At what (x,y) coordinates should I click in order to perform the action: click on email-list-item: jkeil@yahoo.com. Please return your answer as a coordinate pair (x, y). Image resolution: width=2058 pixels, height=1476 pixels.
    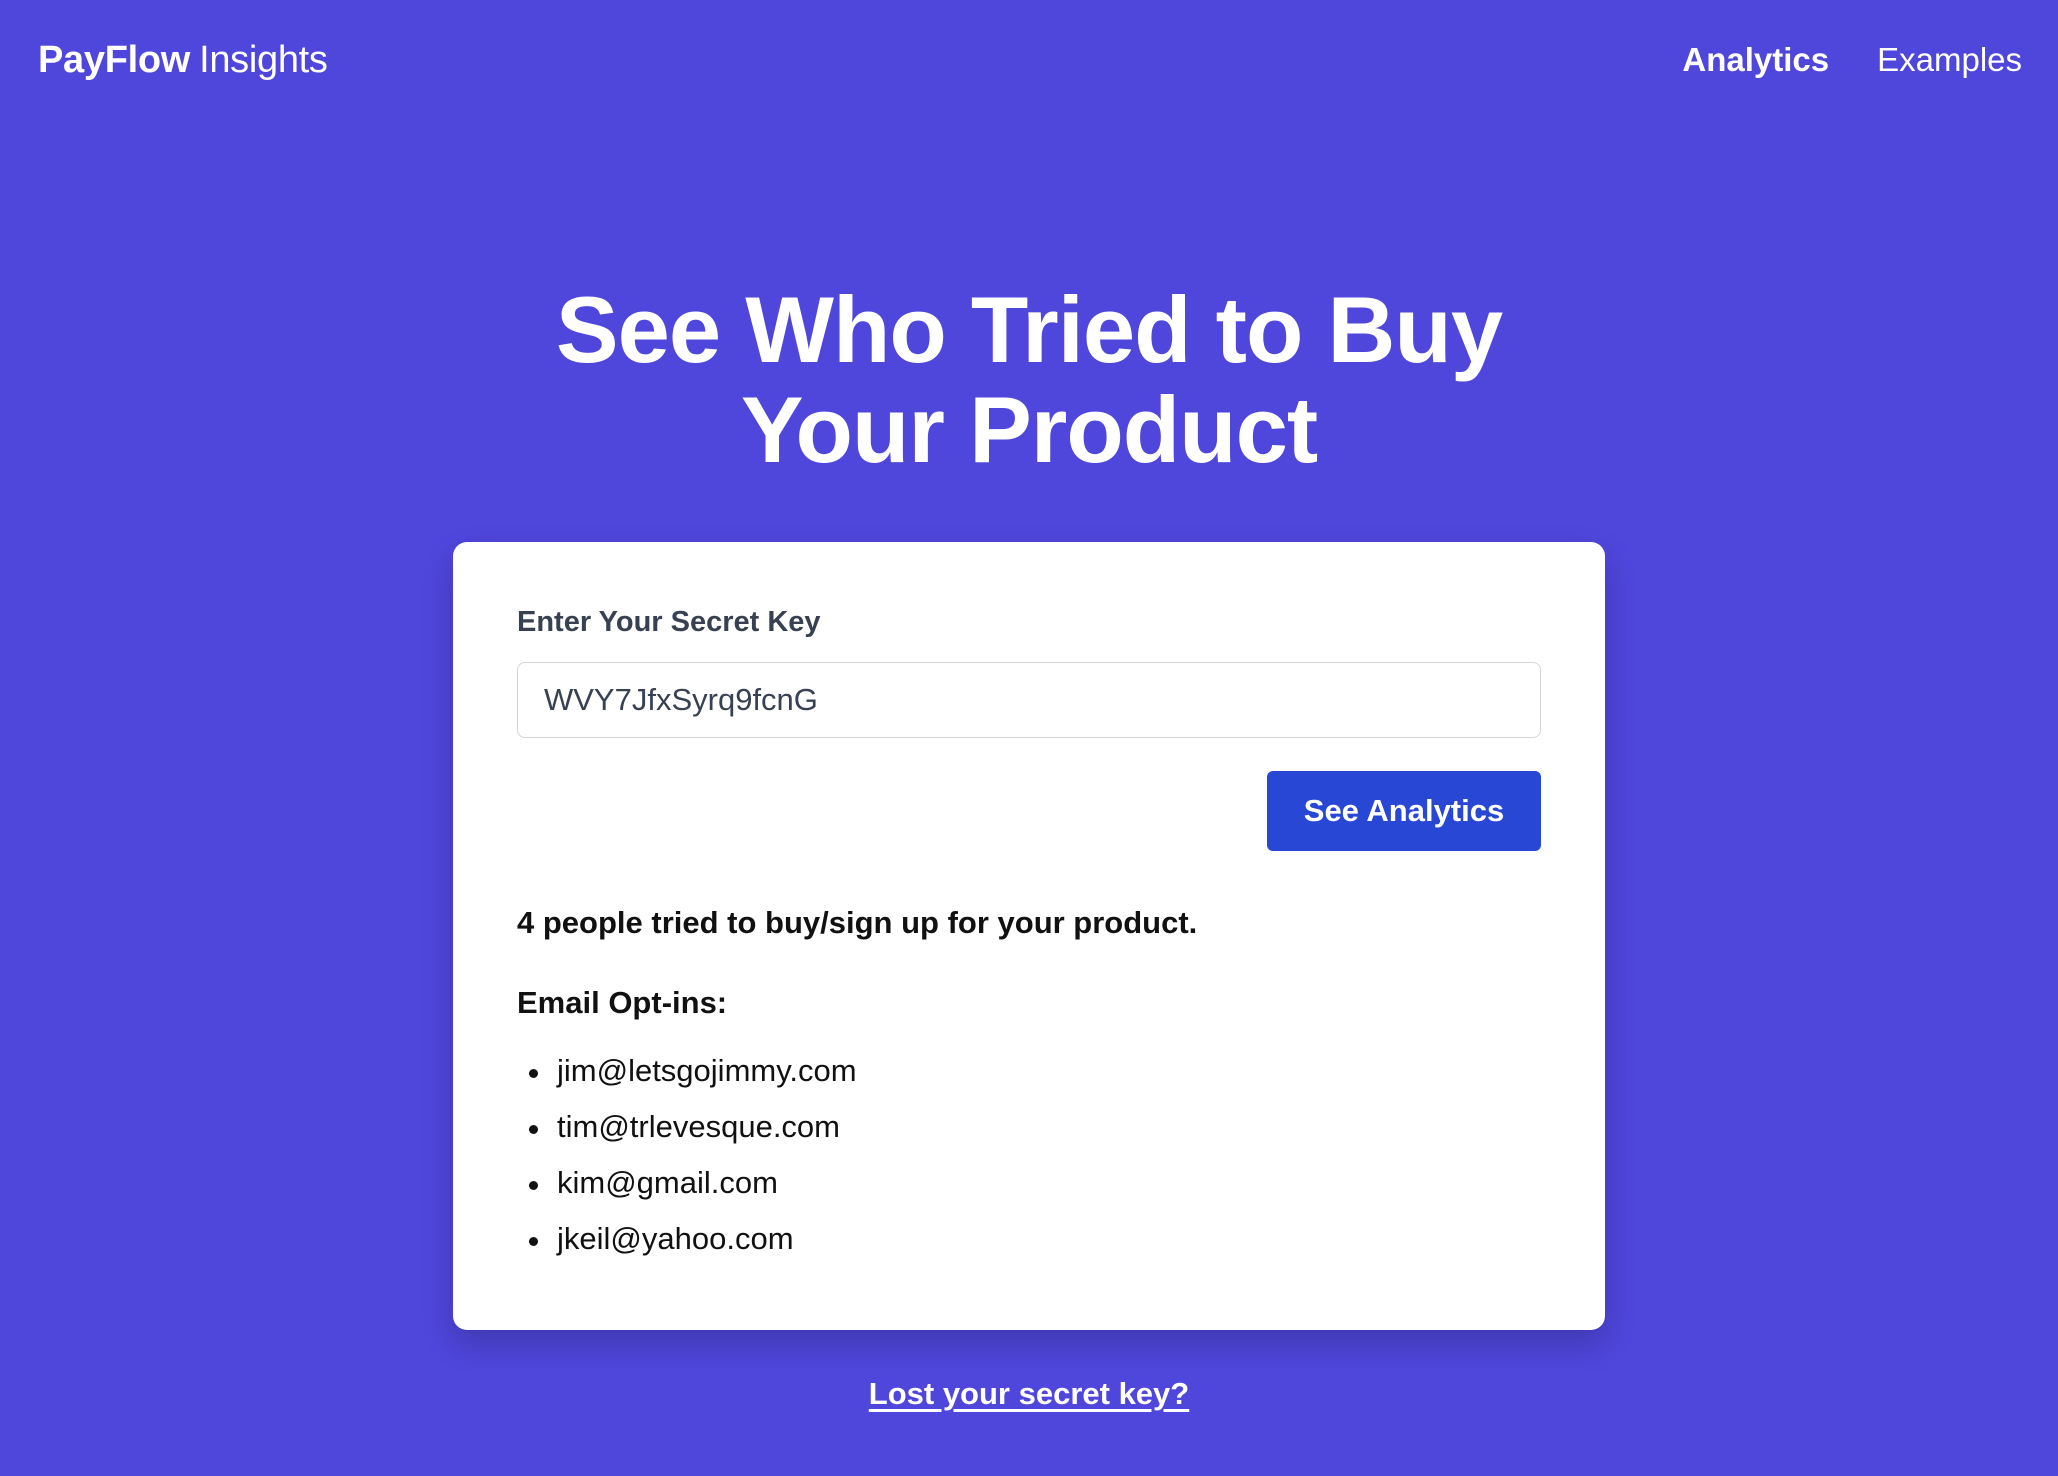
    Looking at the image, I should click on (1029, 1239).